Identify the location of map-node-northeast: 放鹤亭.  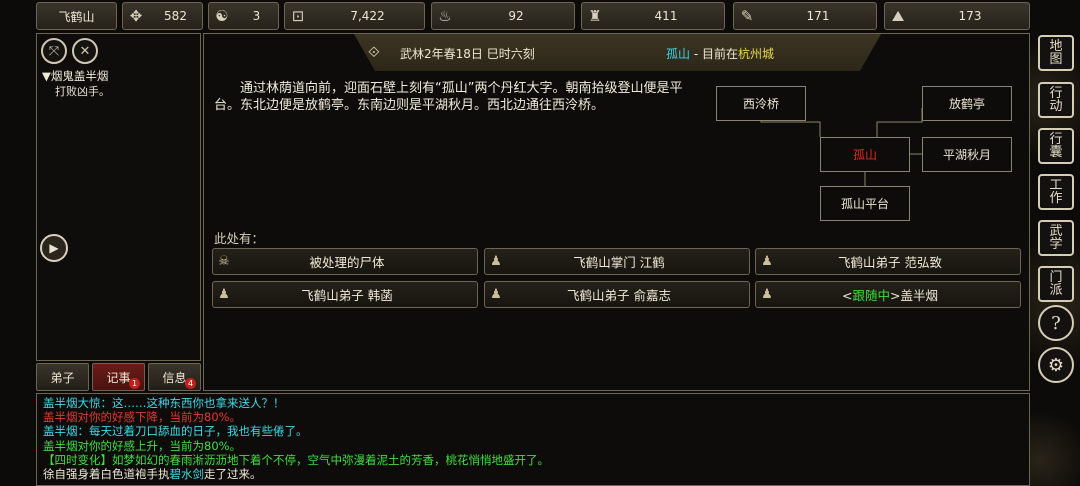
(967, 103).